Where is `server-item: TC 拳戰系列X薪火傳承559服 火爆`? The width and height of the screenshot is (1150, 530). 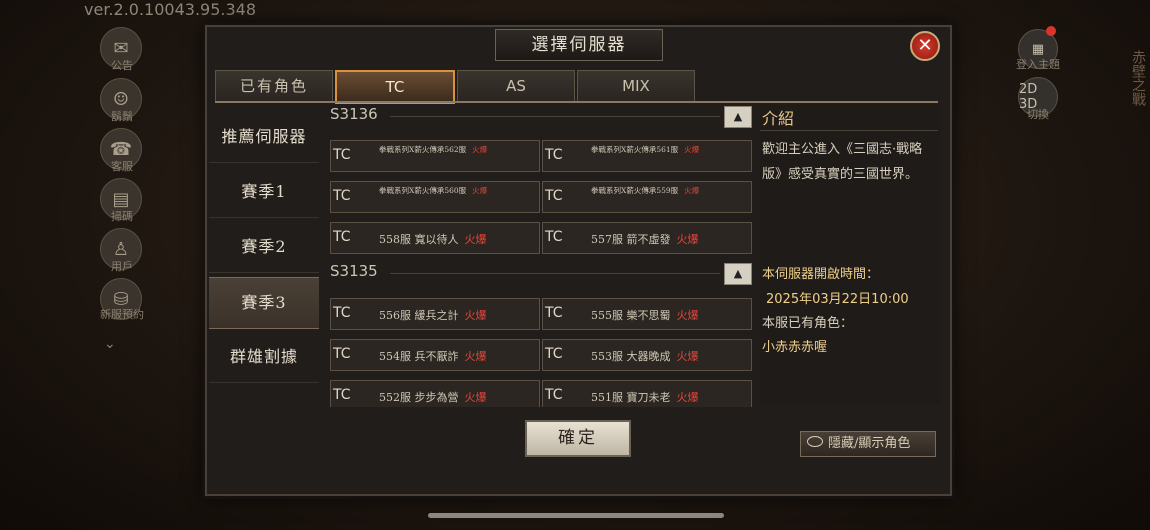 server-item: TC 拳戰系列X薪火傳承559服 火爆 is located at coordinates (647, 197).